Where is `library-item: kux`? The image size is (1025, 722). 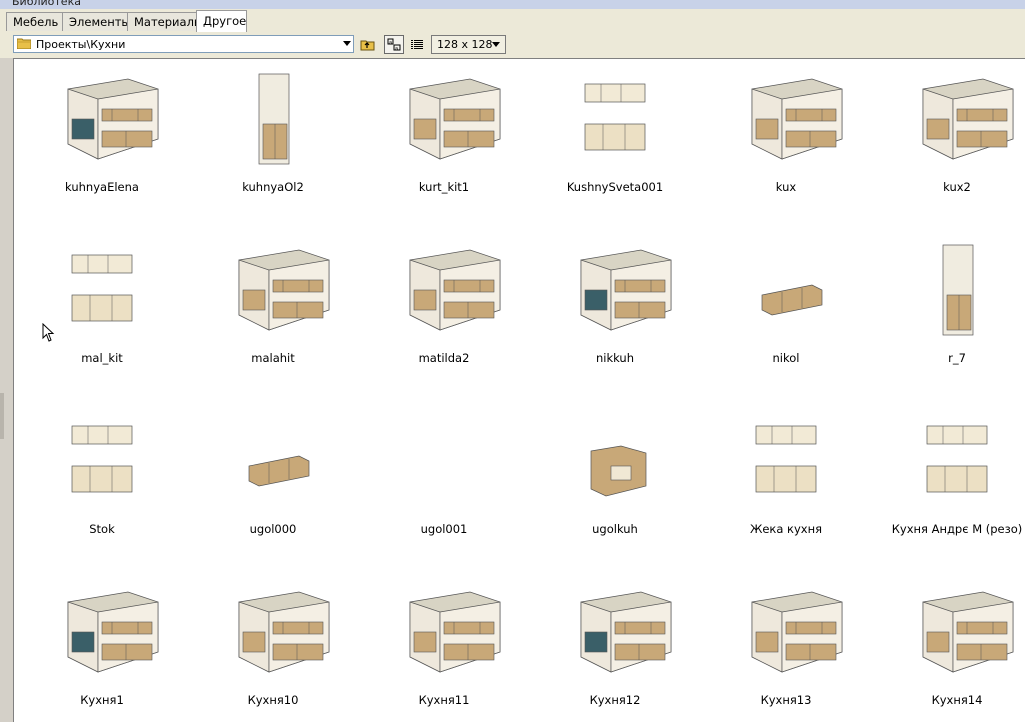 library-item: kux is located at coordinates (786, 144).